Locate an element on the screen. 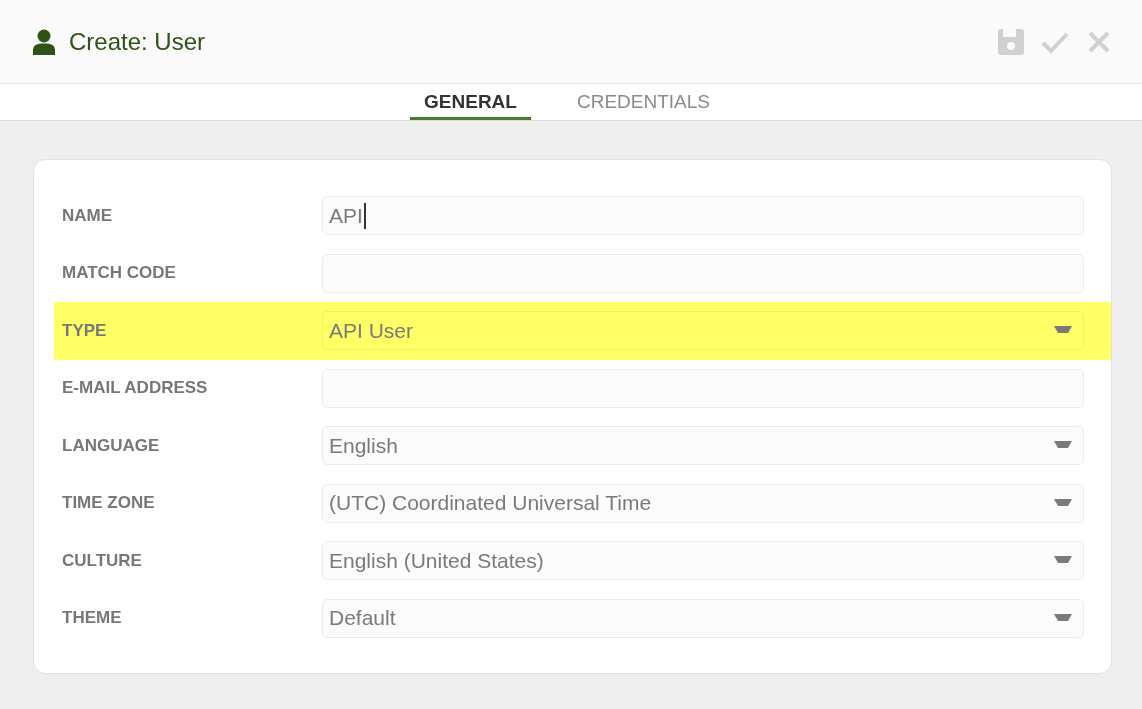 This screenshot has width=1142, height=709. dropdown-field: English is located at coordinates (703, 446).